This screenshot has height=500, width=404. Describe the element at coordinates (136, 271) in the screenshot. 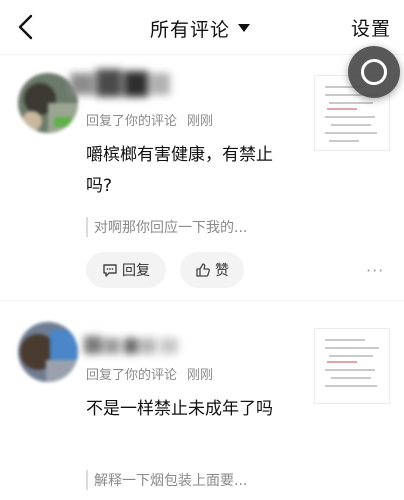

I see `reply-label: 回复` at that location.